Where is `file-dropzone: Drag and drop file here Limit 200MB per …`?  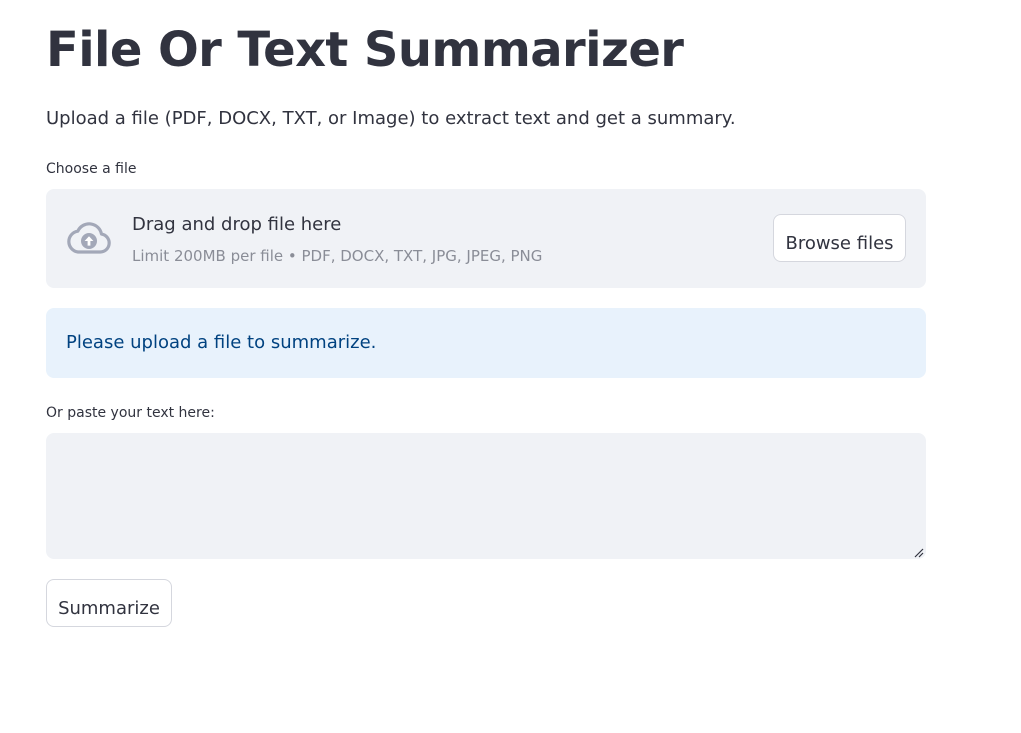 file-dropzone: Drag and drop file here Limit 200MB per … is located at coordinates (486, 238).